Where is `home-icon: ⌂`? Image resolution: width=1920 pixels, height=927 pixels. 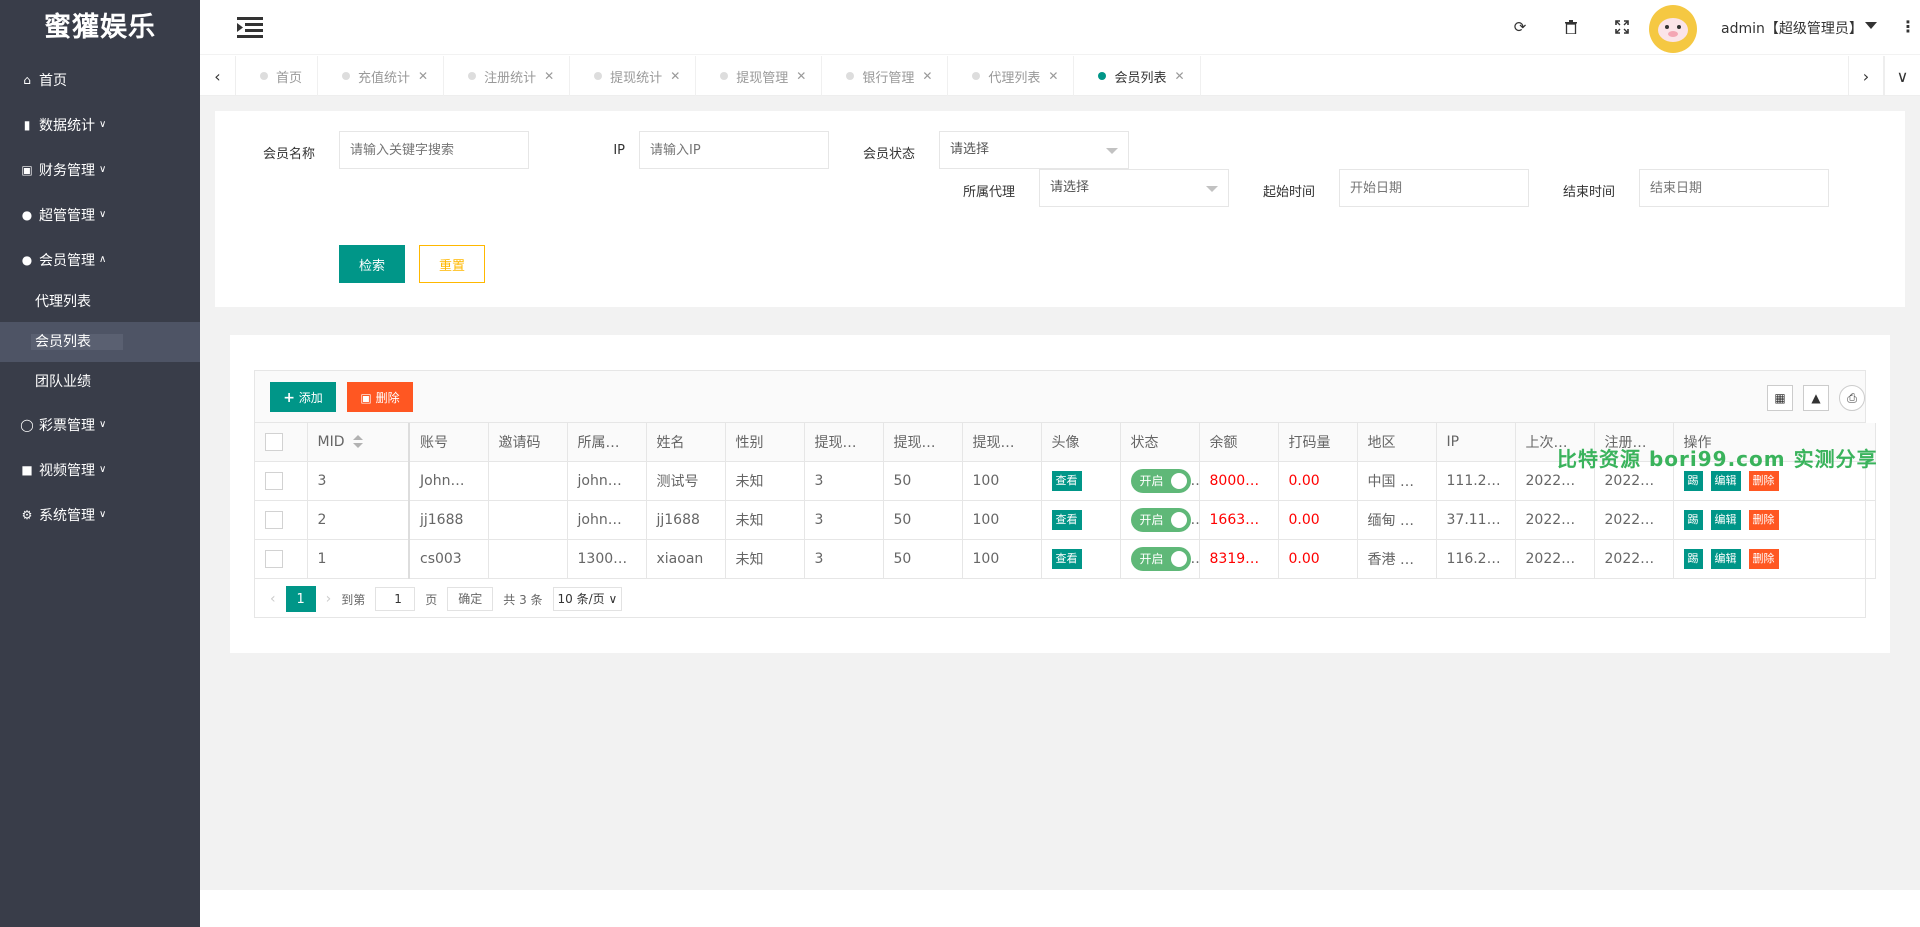
home-icon: ⌂ is located at coordinates (27, 79).